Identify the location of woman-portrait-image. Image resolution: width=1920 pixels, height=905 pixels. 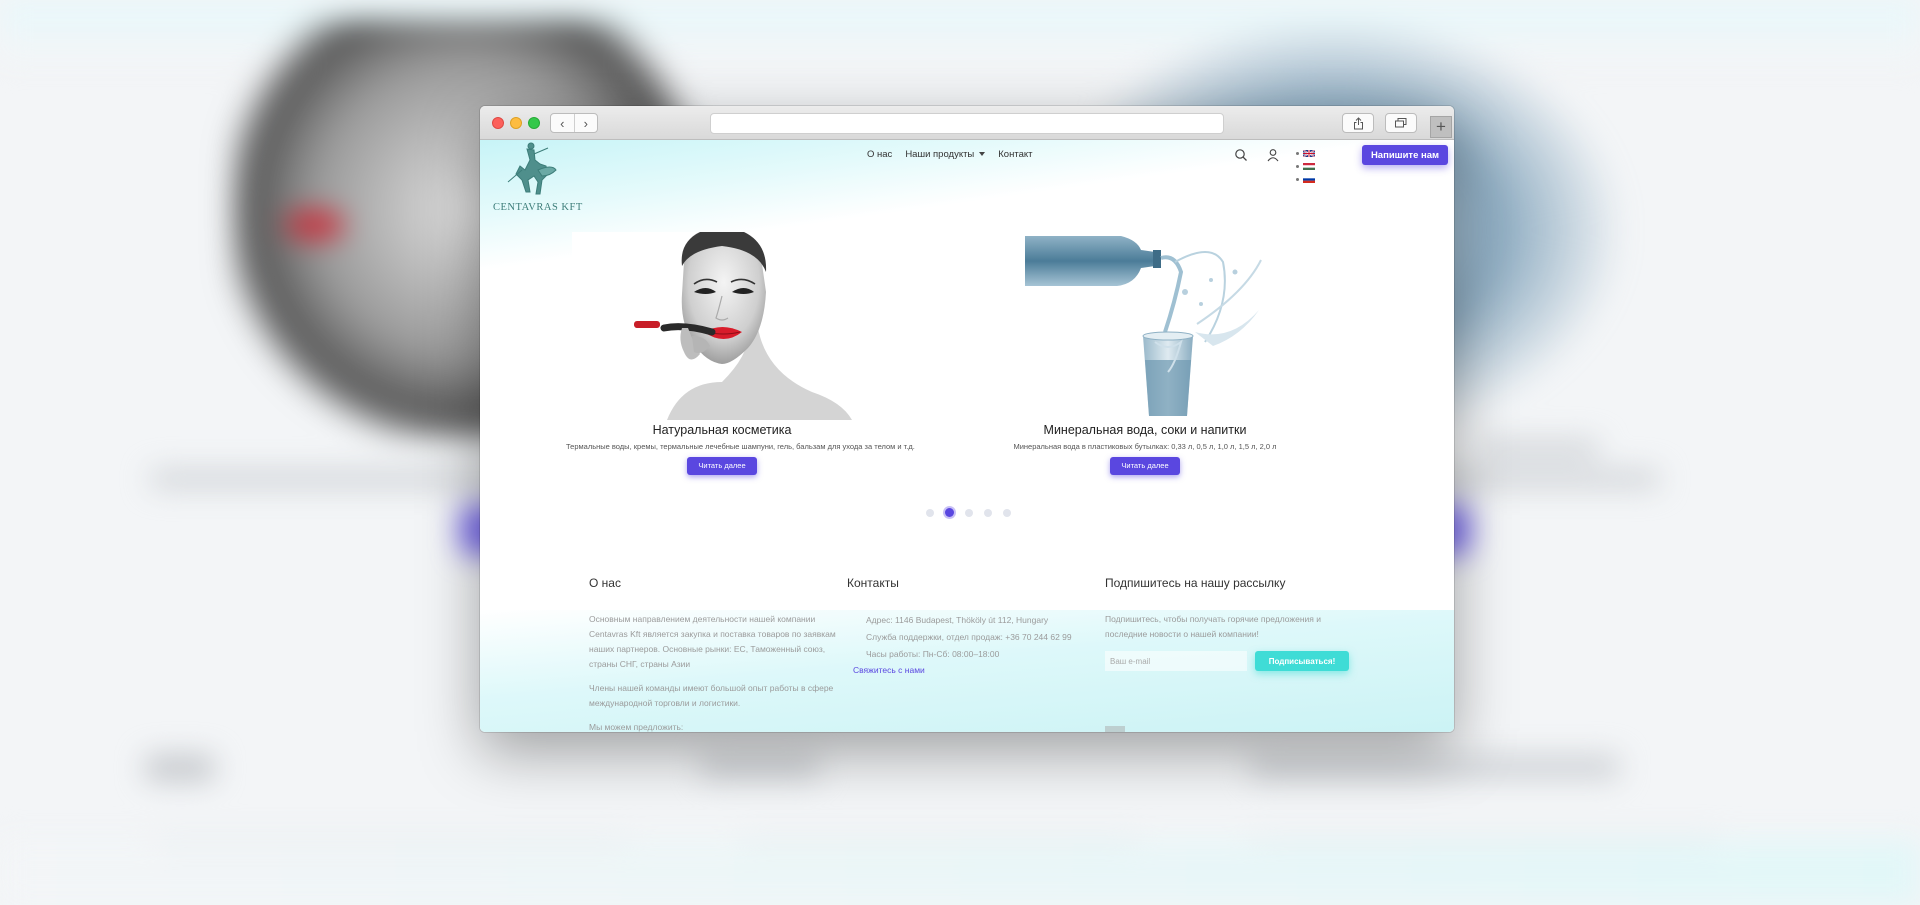
(722, 326).